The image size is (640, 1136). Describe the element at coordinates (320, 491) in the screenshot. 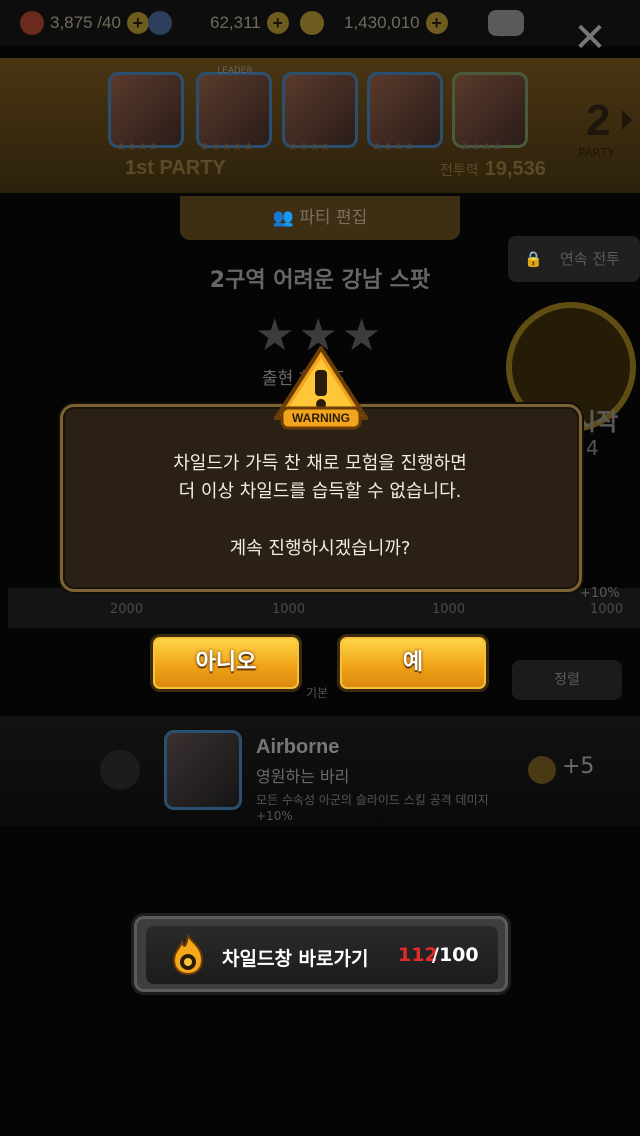

I see `warning-line-2: 더 이상 차일드를 습득할 수 없습니다.` at that location.